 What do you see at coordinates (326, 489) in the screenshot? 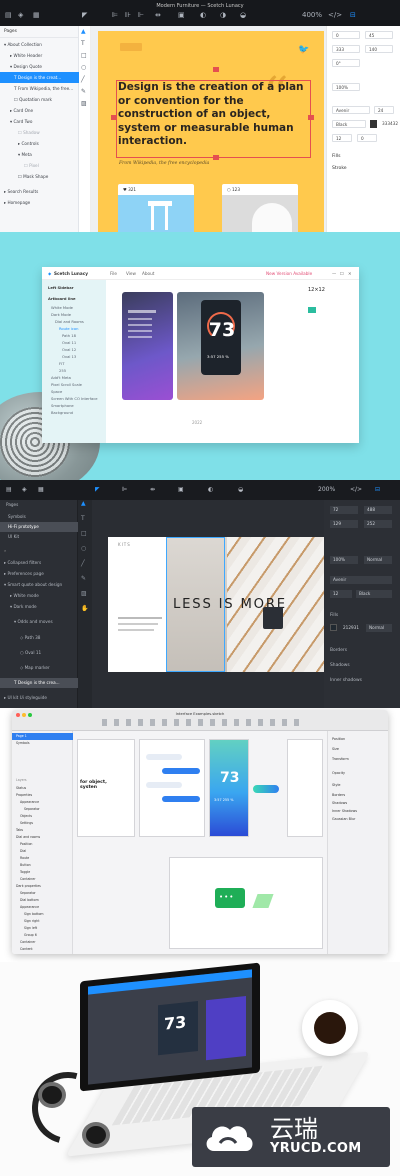
I see `zoom-level: 200%` at bounding box center [326, 489].